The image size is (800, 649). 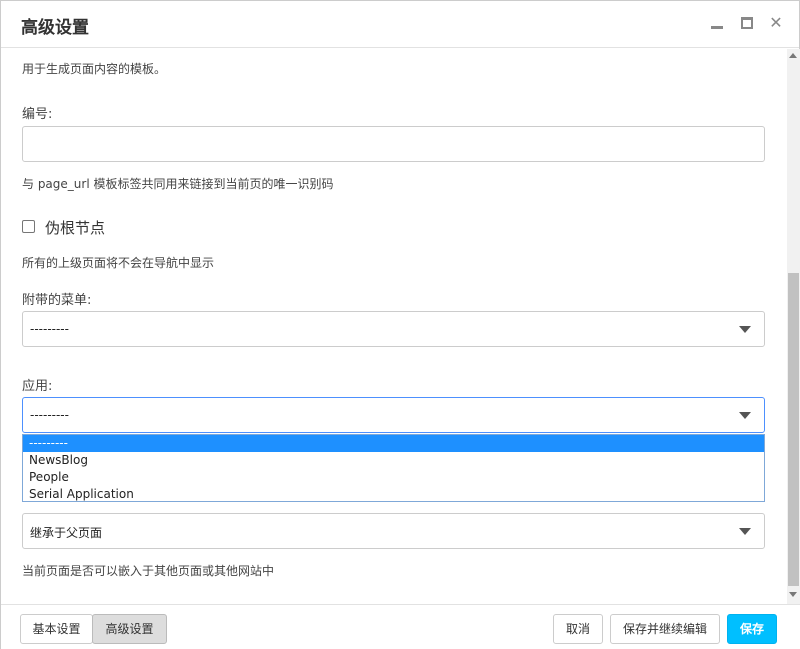 I want to click on id-help-text: 与 page_url 模板标签共同用来链接到当前页的唯一识别码, so click(x=178, y=184).